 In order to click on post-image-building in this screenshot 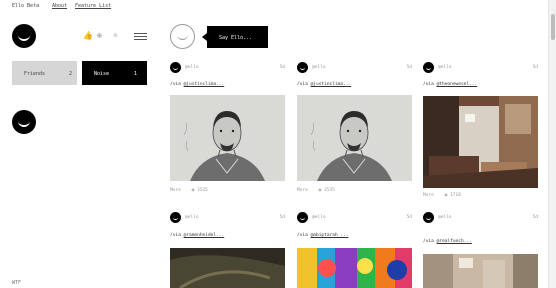, I will do `click(480, 271)`.